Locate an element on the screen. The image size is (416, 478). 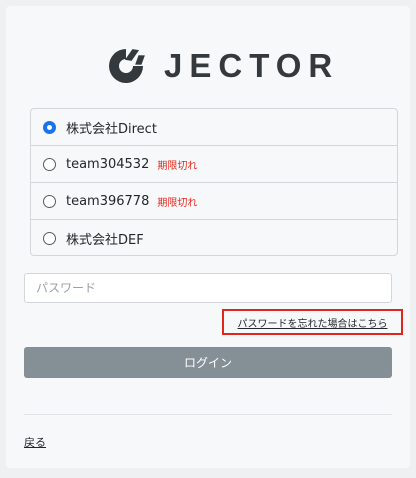
jector-logo-icon is located at coordinates (127, 66).